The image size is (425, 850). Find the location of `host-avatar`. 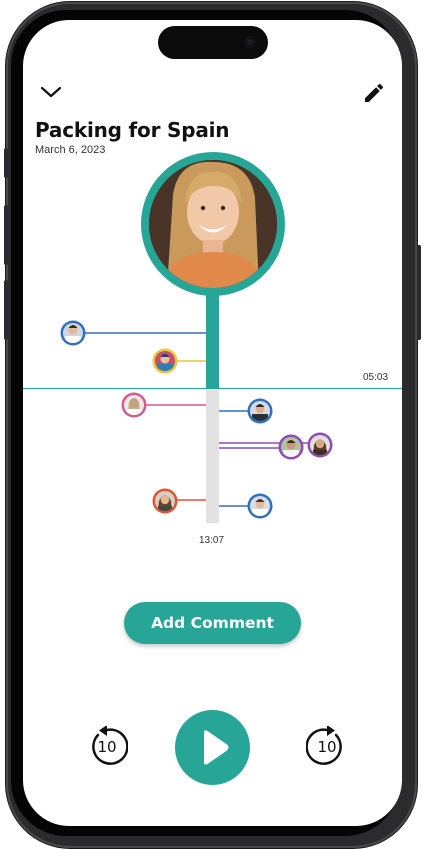

host-avatar is located at coordinates (213, 224).